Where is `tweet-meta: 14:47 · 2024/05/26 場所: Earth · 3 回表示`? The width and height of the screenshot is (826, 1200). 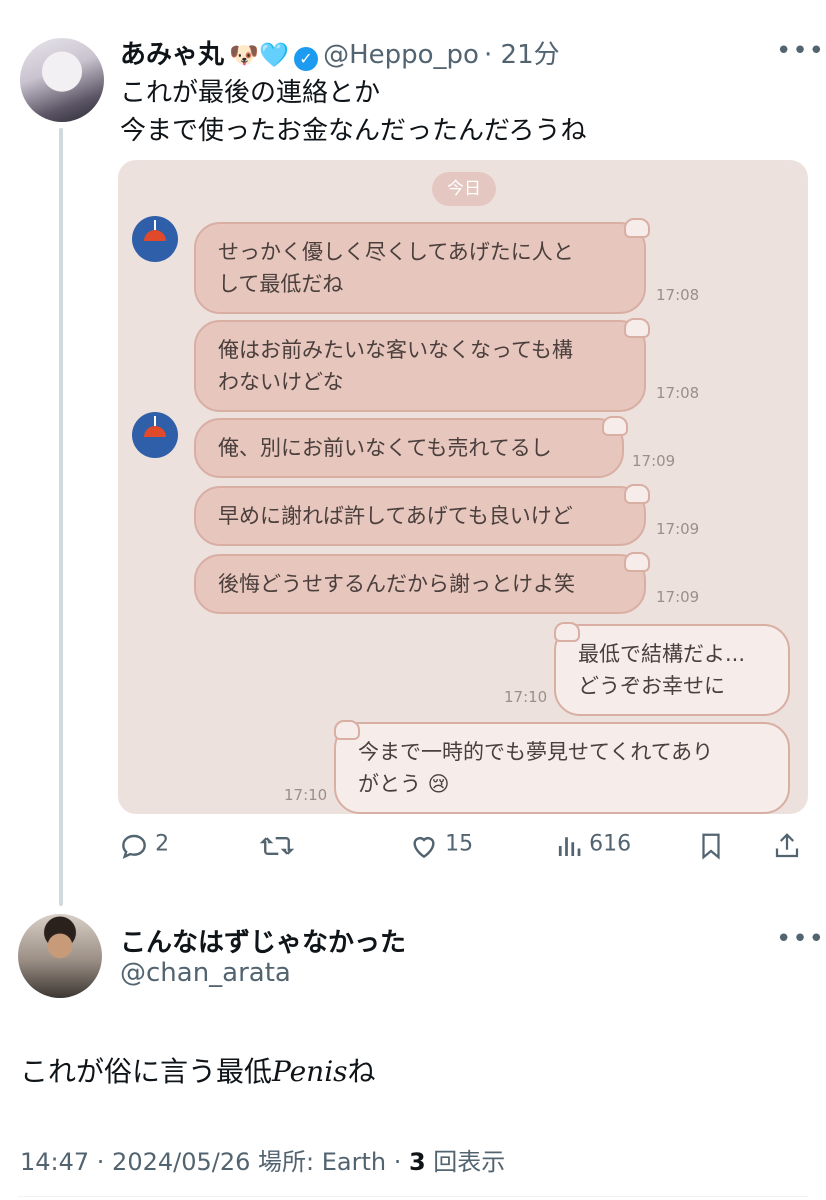
tweet-meta: 14:47 · 2024/05/26 場所: Earth · 3 回表示 is located at coordinates (262, 1159).